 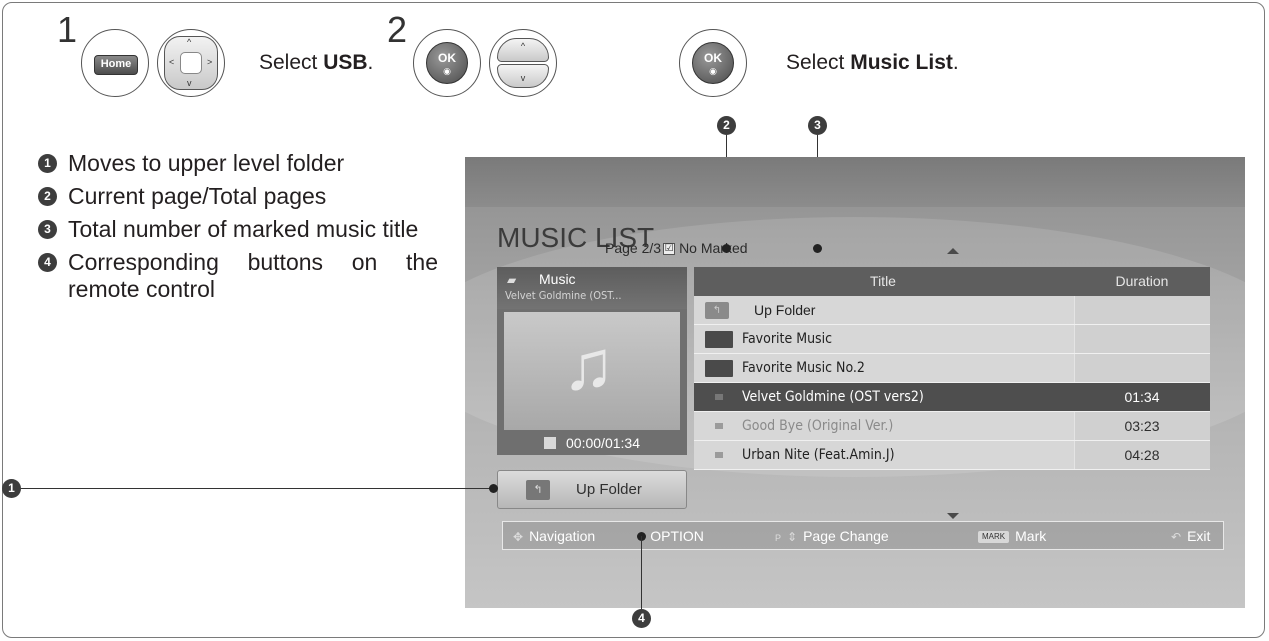 I want to click on nav-page-change: P ⇕ Page Change, so click(x=832, y=536).